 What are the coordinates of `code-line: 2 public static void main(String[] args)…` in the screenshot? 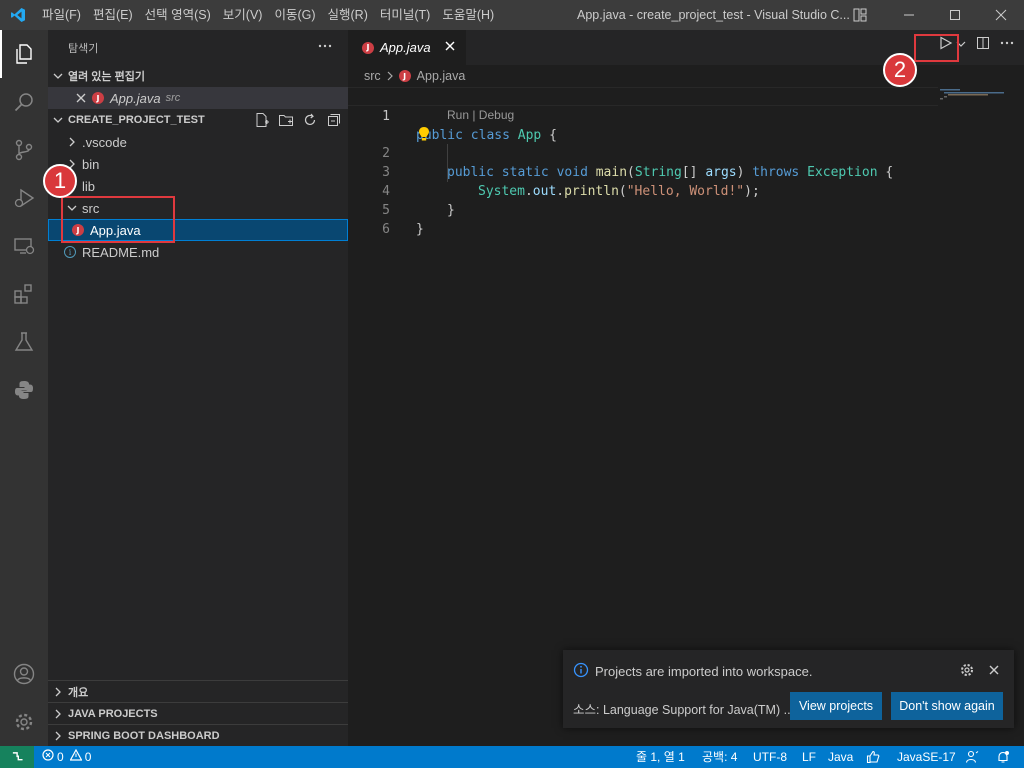 It's located at (643, 152).